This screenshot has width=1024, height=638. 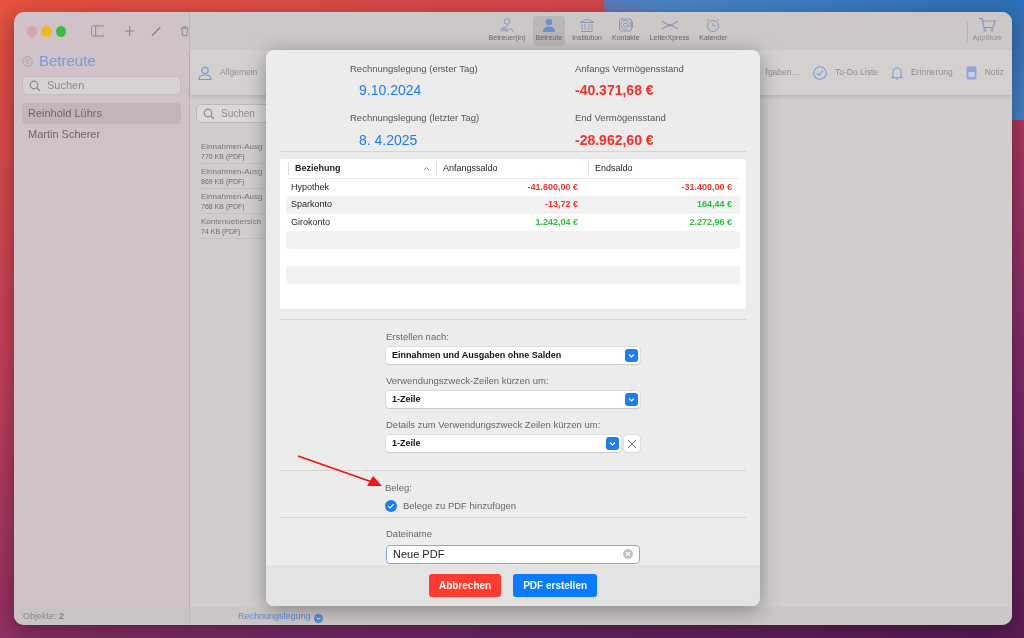 I want to click on field-label: Erstellen nach:, so click(x=418, y=336).